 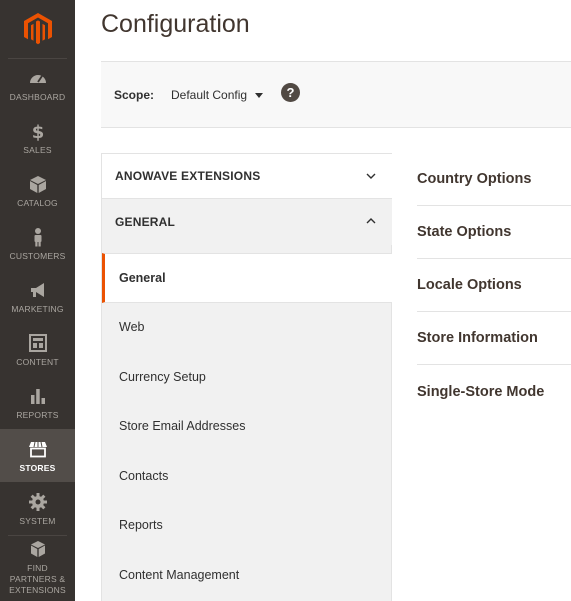 What do you see at coordinates (37, 308) in the screenshot?
I see `sidebar-item-label: MARKETING` at bounding box center [37, 308].